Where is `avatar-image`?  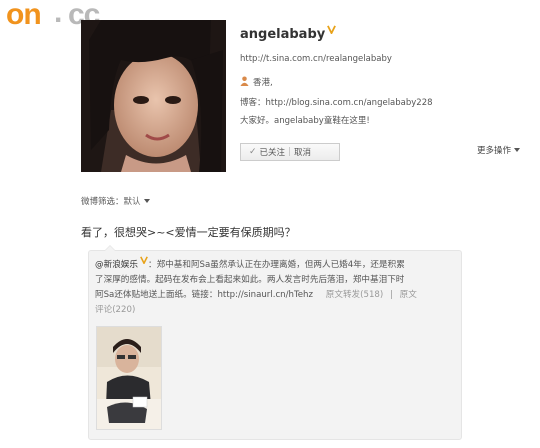
avatar-image is located at coordinates (153, 96).